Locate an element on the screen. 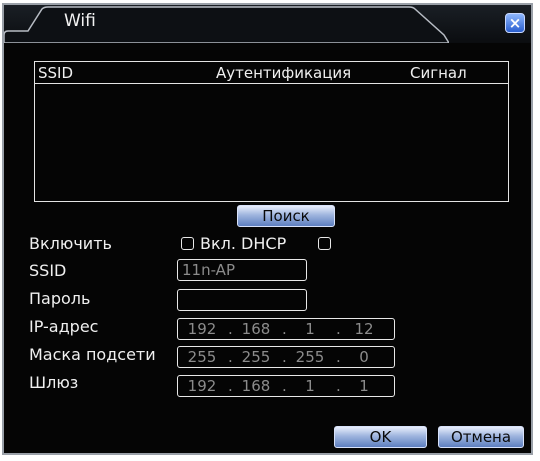 This screenshot has width=540, height=461. title-bar: Wifi × is located at coordinates (267, 24).